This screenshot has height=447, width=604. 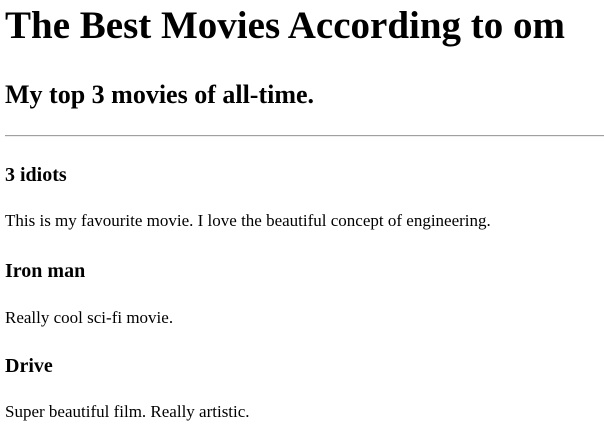 I want to click on movie-title-2: Iron man, so click(x=45, y=271).